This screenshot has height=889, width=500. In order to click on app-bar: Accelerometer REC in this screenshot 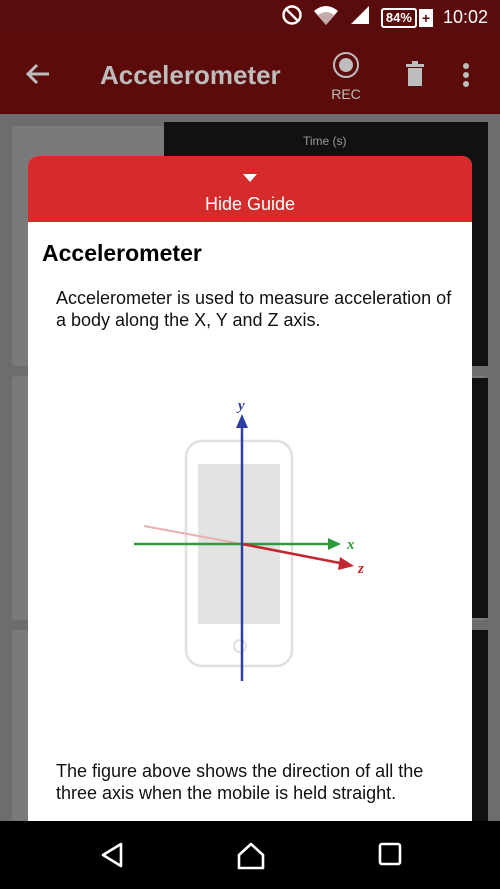, I will do `click(250, 74)`.